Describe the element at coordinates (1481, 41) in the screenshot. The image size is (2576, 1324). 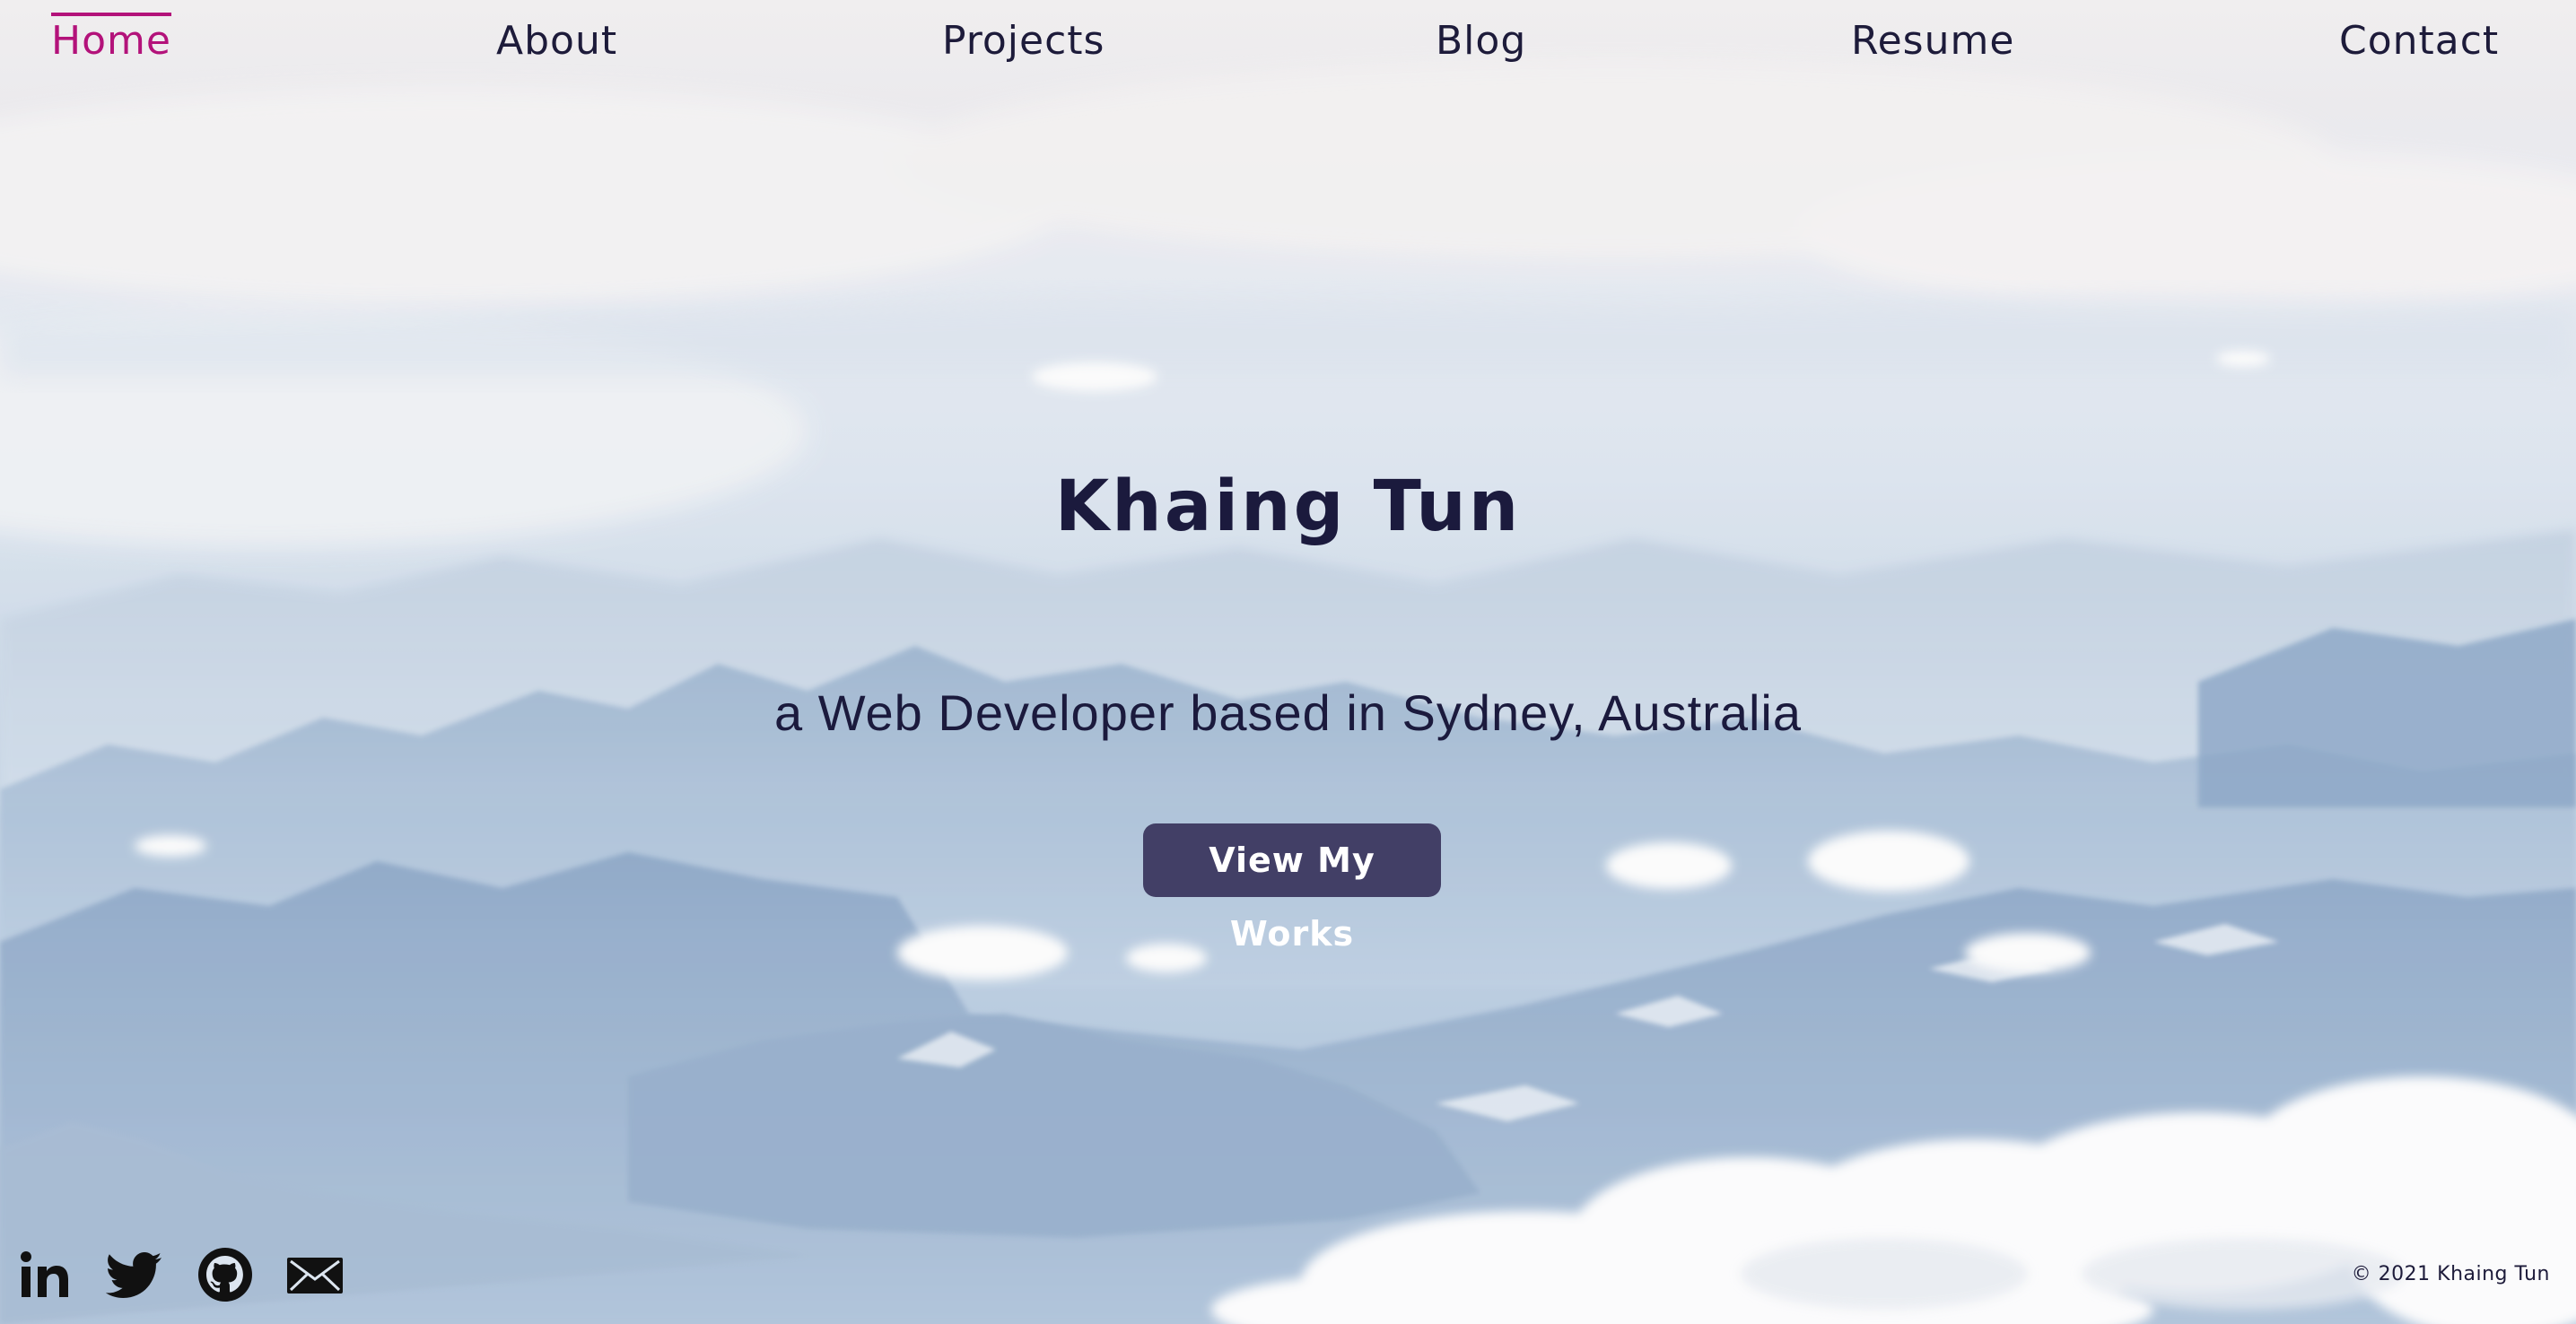
I see `nav-blog-link: Blog` at that location.